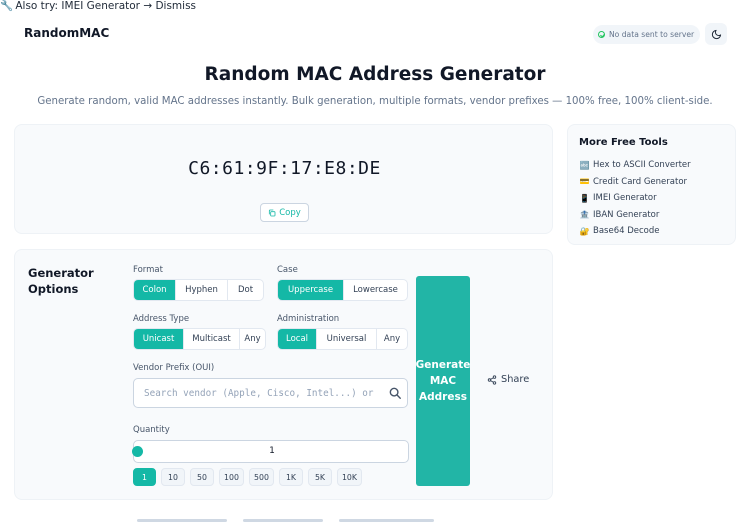 Image resolution: width=750 pixels, height=527 pixels. What do you see at coordinates (375, 74) in the screenshot?
I see `page-title: Random MAC Address Generator` at bounding box center [375, 74].